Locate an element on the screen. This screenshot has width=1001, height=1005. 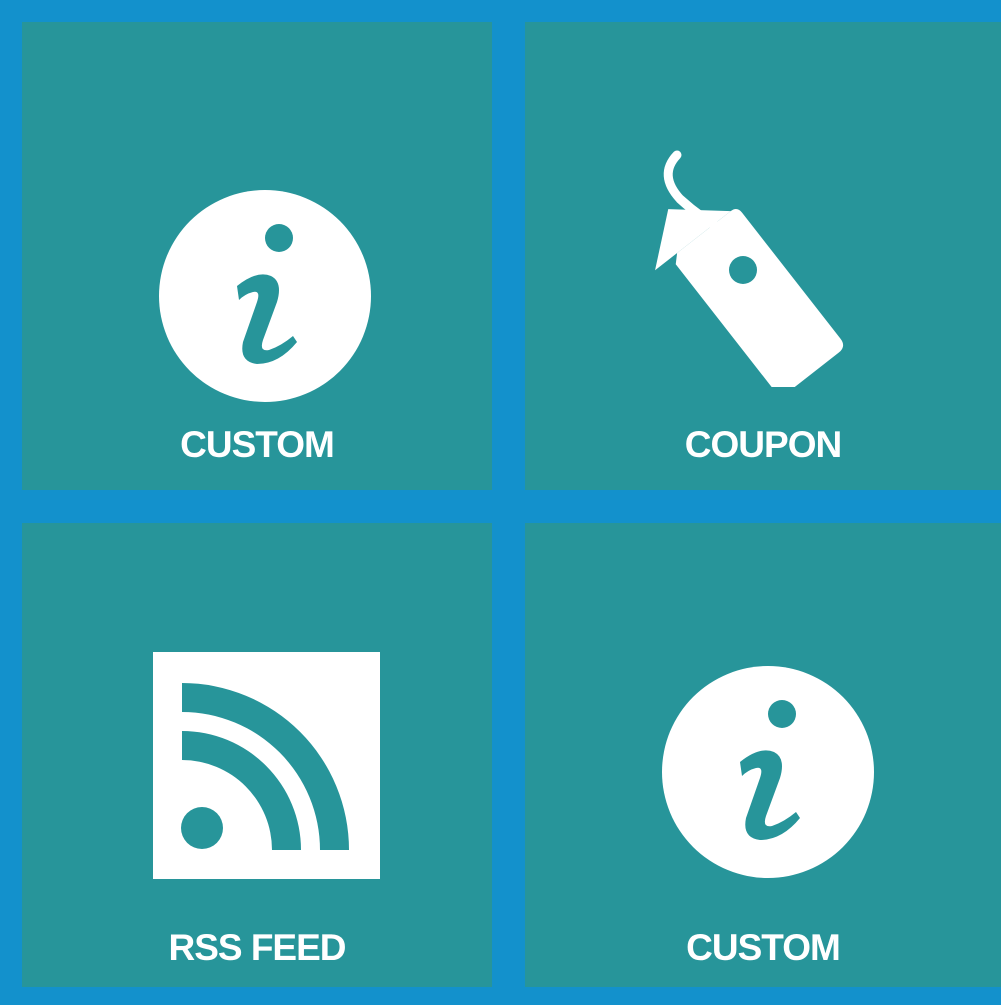
tile-label: COUPON is located at coordinates (763, 444).